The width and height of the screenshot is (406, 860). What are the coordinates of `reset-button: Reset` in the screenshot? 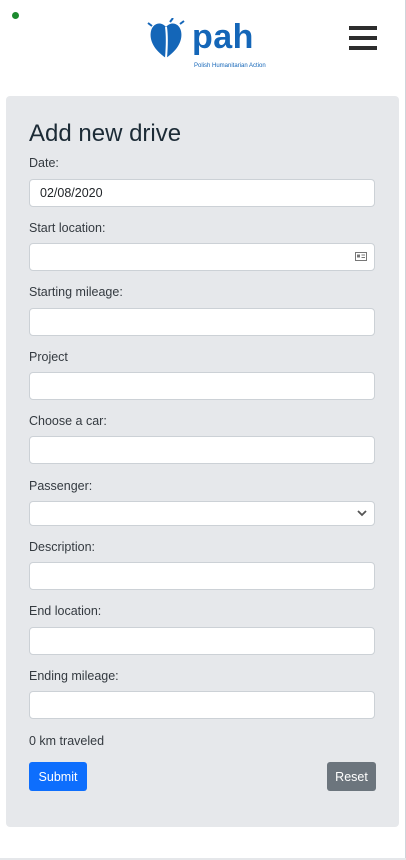 It's located at (351, 776).